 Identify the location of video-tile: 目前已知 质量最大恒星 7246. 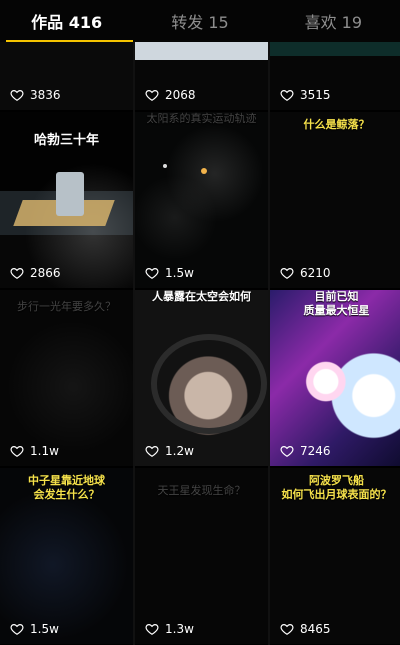
(335, 378).